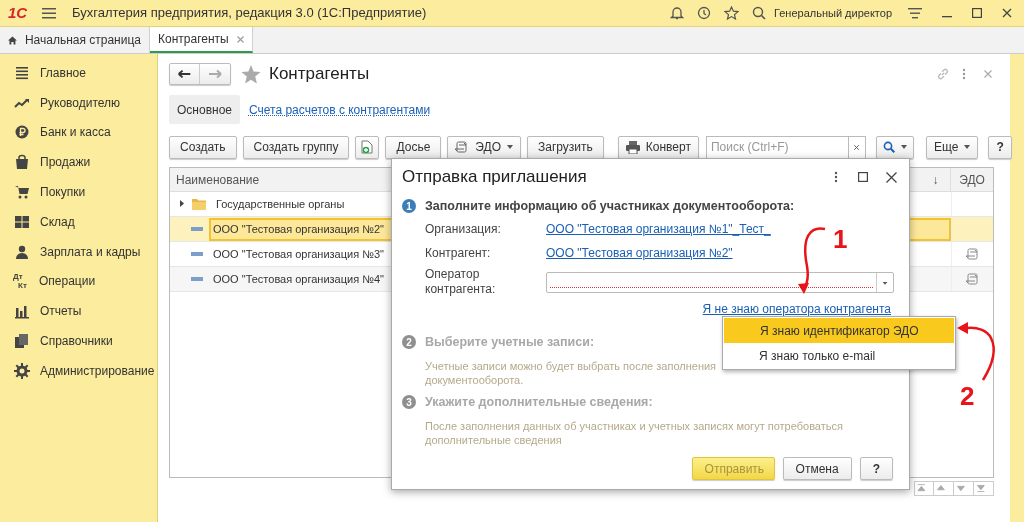 The height and width of the screenshot is (522, 1024). What do you see at coordinates (67, 281) in the screenshot?
I see `sidebar-item: Операции` at bounding box center [67, 281].